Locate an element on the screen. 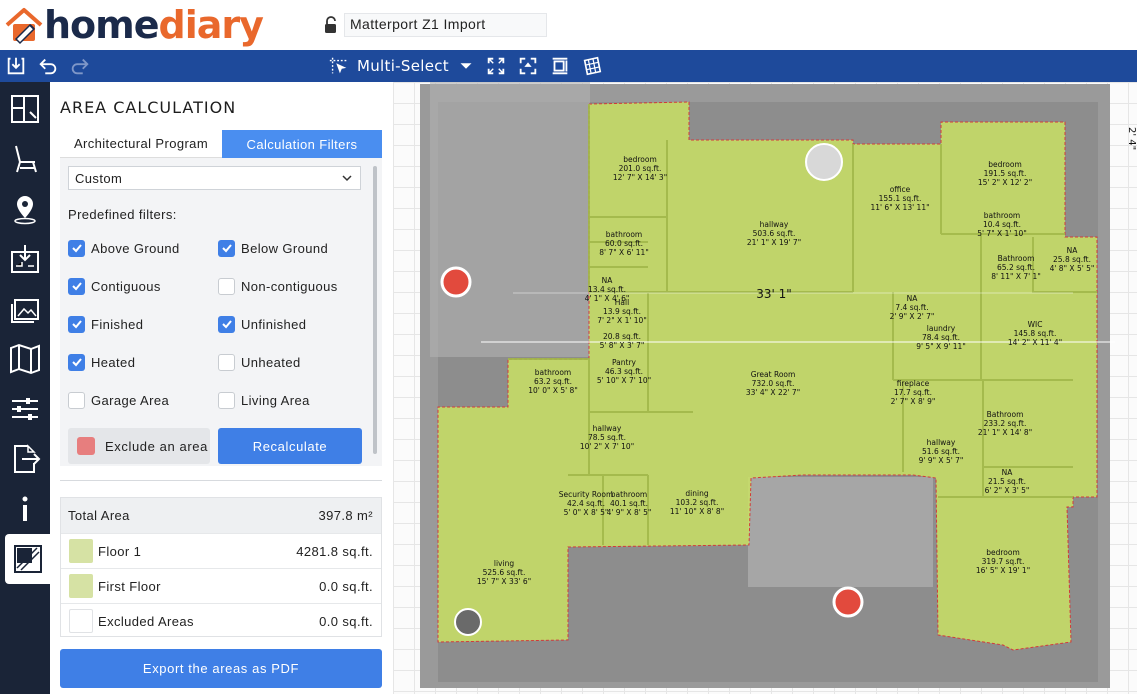 The width and height of the screenshot is (1137, 694). settings-sliders-icon is located at coordinates (25, 409).